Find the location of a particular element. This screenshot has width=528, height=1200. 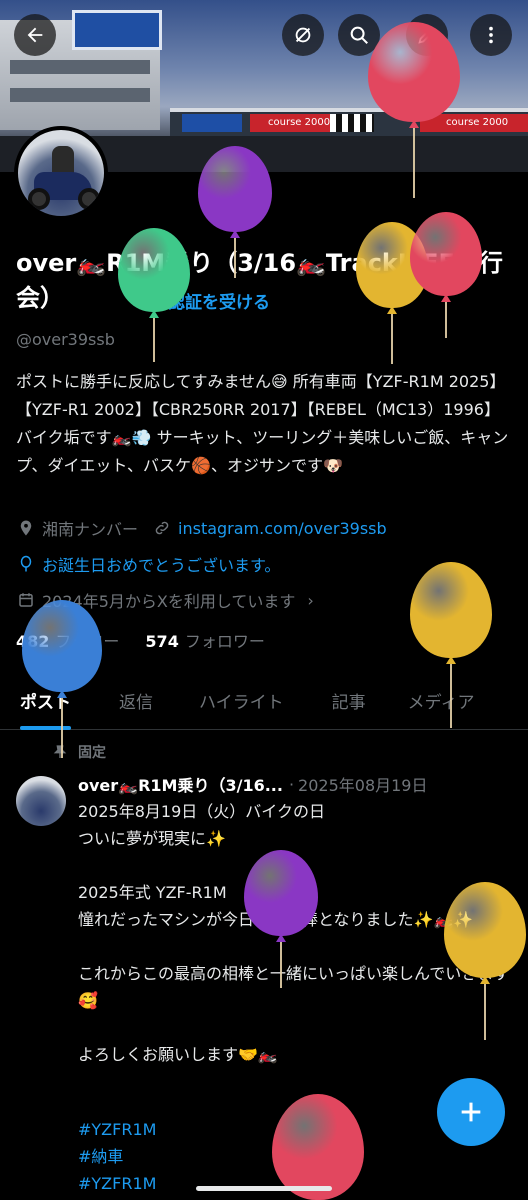

followers-count: 574 is located at coordinates (162, 641).